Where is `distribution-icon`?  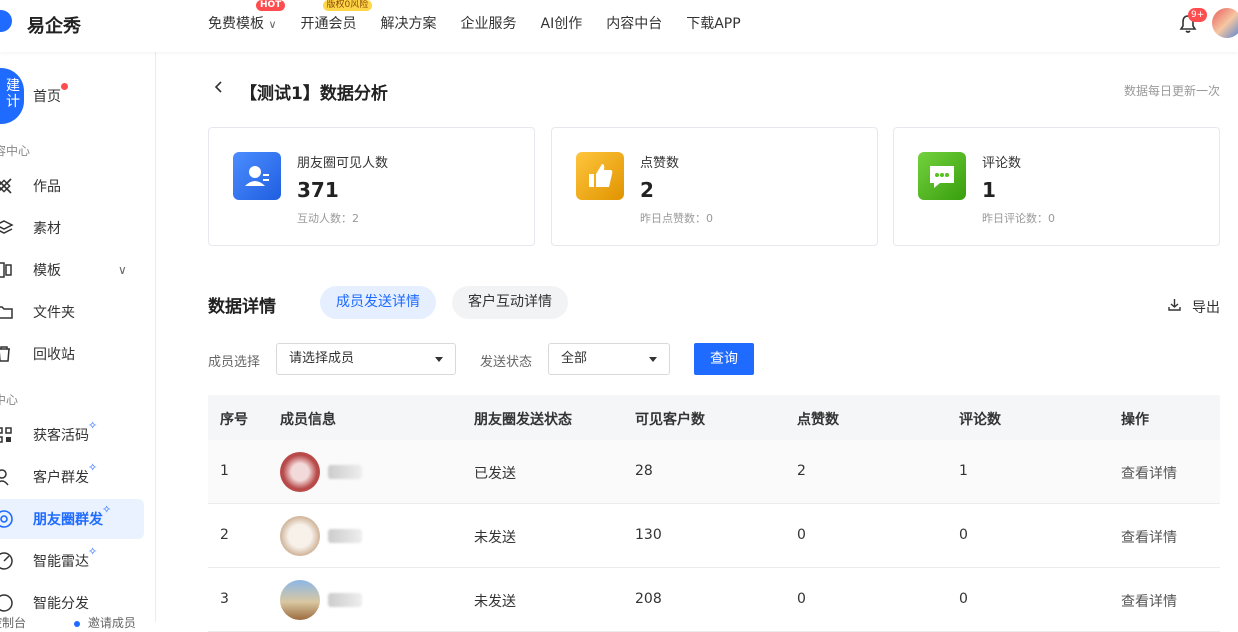 distribution-icon is located at coordinates (6, 603).